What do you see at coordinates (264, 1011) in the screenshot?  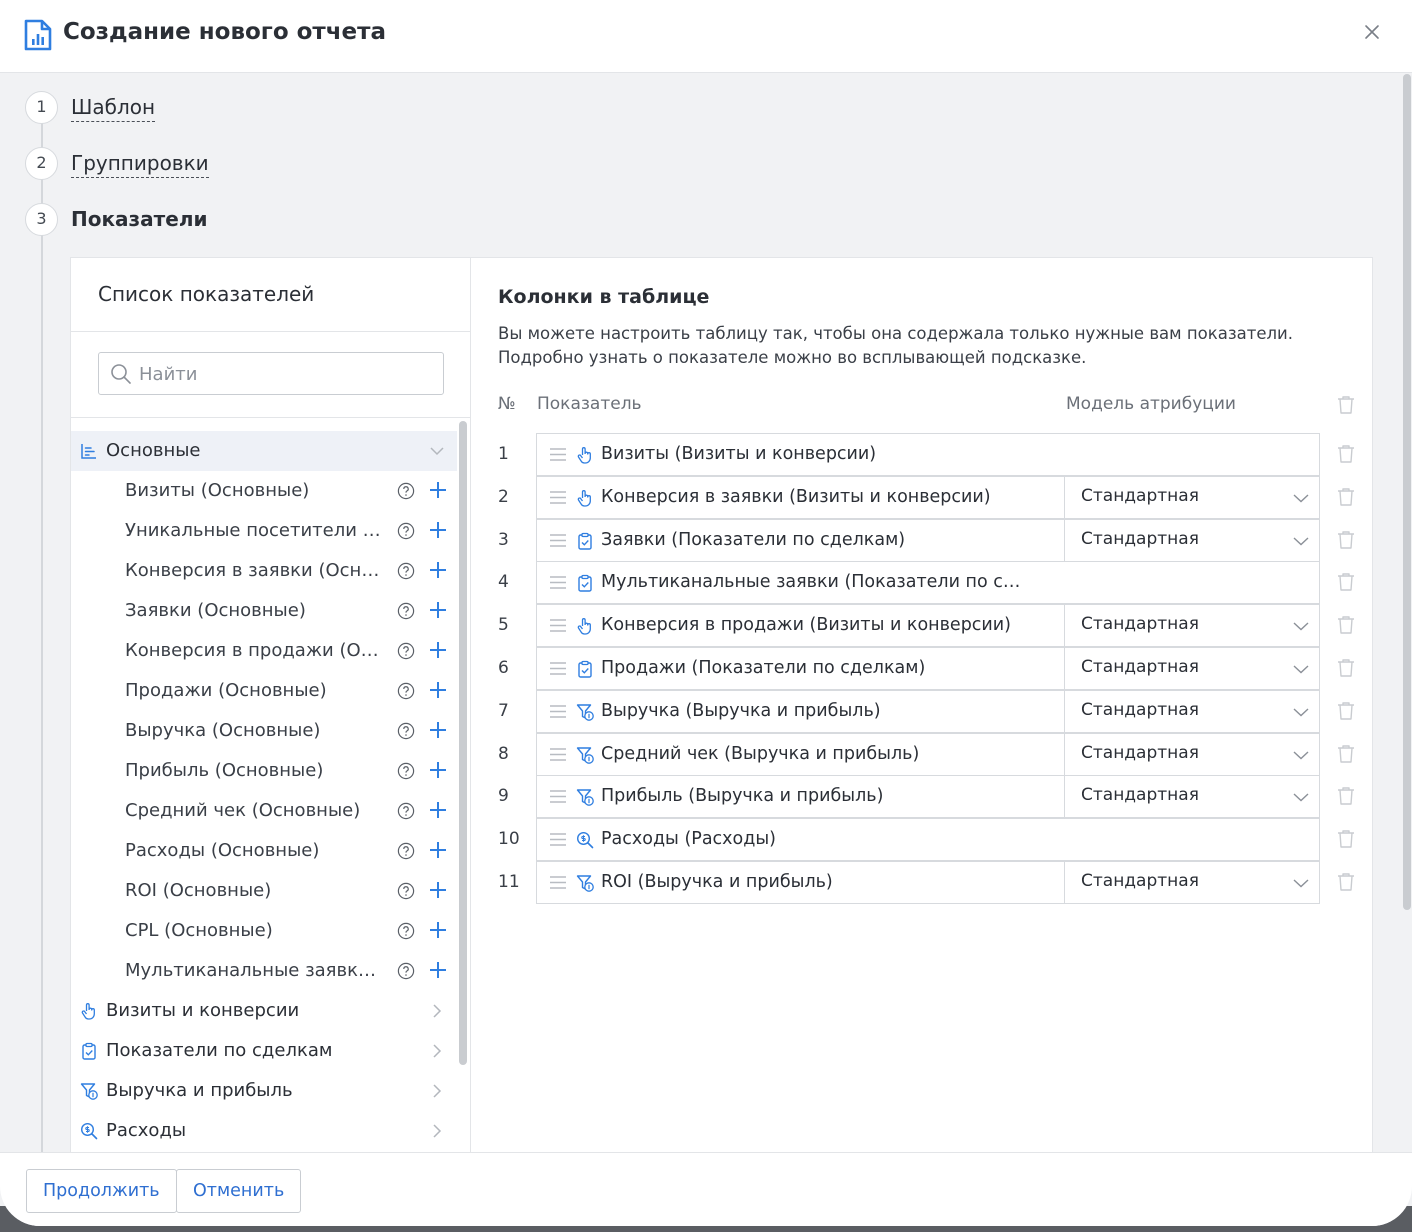 I see `category-visits: Визиты и конверсии` at bounding box center [264, 1011].